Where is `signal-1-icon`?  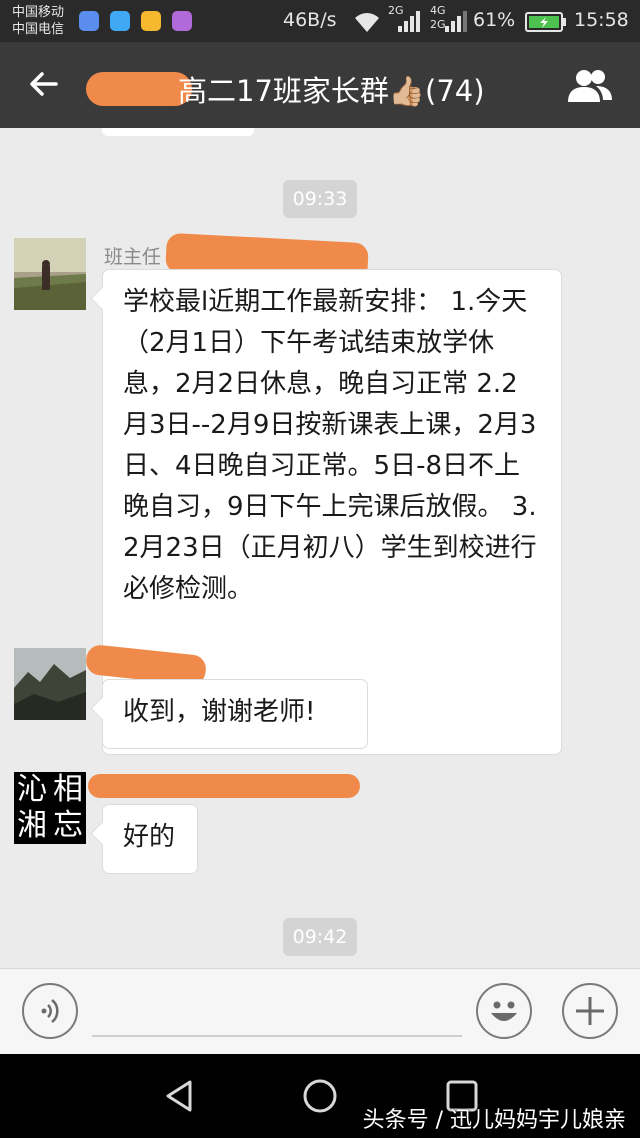 signal-1-icon is located at coordinates (409, 21).